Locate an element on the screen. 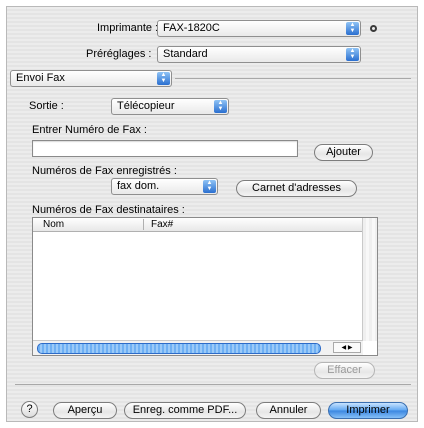 This screenshot has height=428, width=424. recipients-label: Numéros de Fax destinataires : is located at coordinates (108, 210).